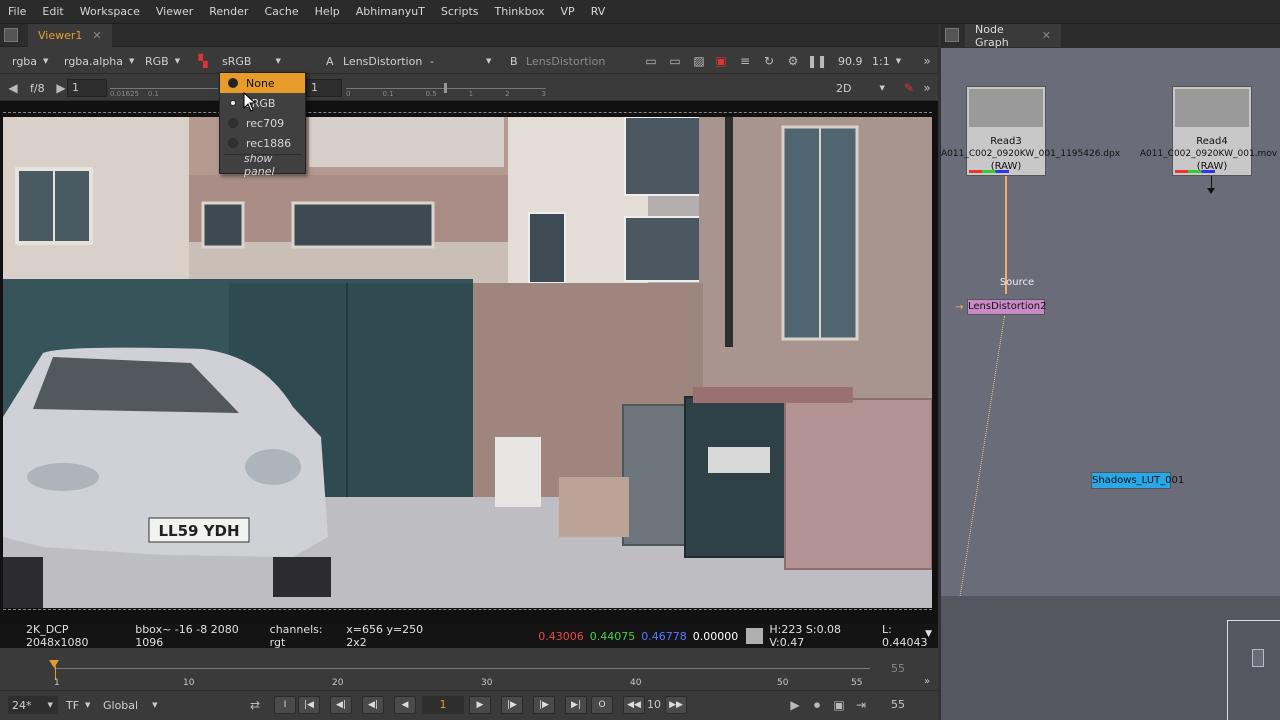 The width and height of the screenshot is (1280, 720). Describe the element at coordinates (228, 11) in the screenshot. I see `menu-render: Render` at that location.